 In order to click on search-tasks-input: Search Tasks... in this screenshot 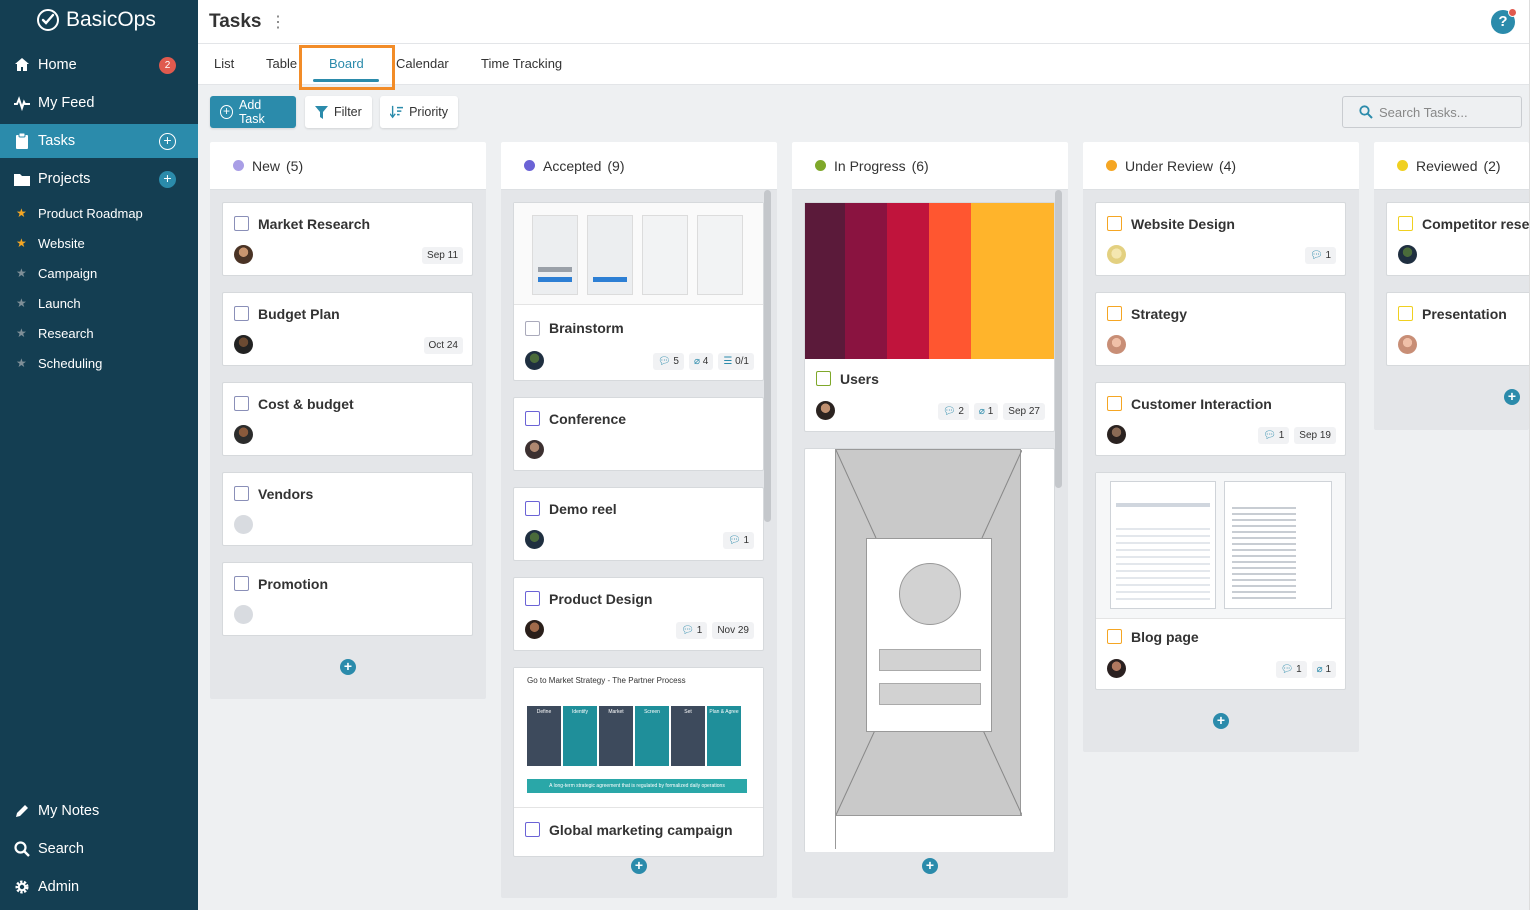, I will do `click(1432, 112)`.